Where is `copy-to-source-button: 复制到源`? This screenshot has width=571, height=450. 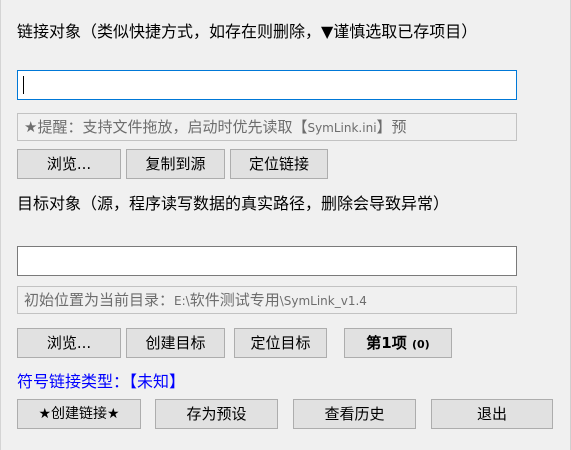 copy-to-source-button: 复制到源 is located at coordinates (175, 164).